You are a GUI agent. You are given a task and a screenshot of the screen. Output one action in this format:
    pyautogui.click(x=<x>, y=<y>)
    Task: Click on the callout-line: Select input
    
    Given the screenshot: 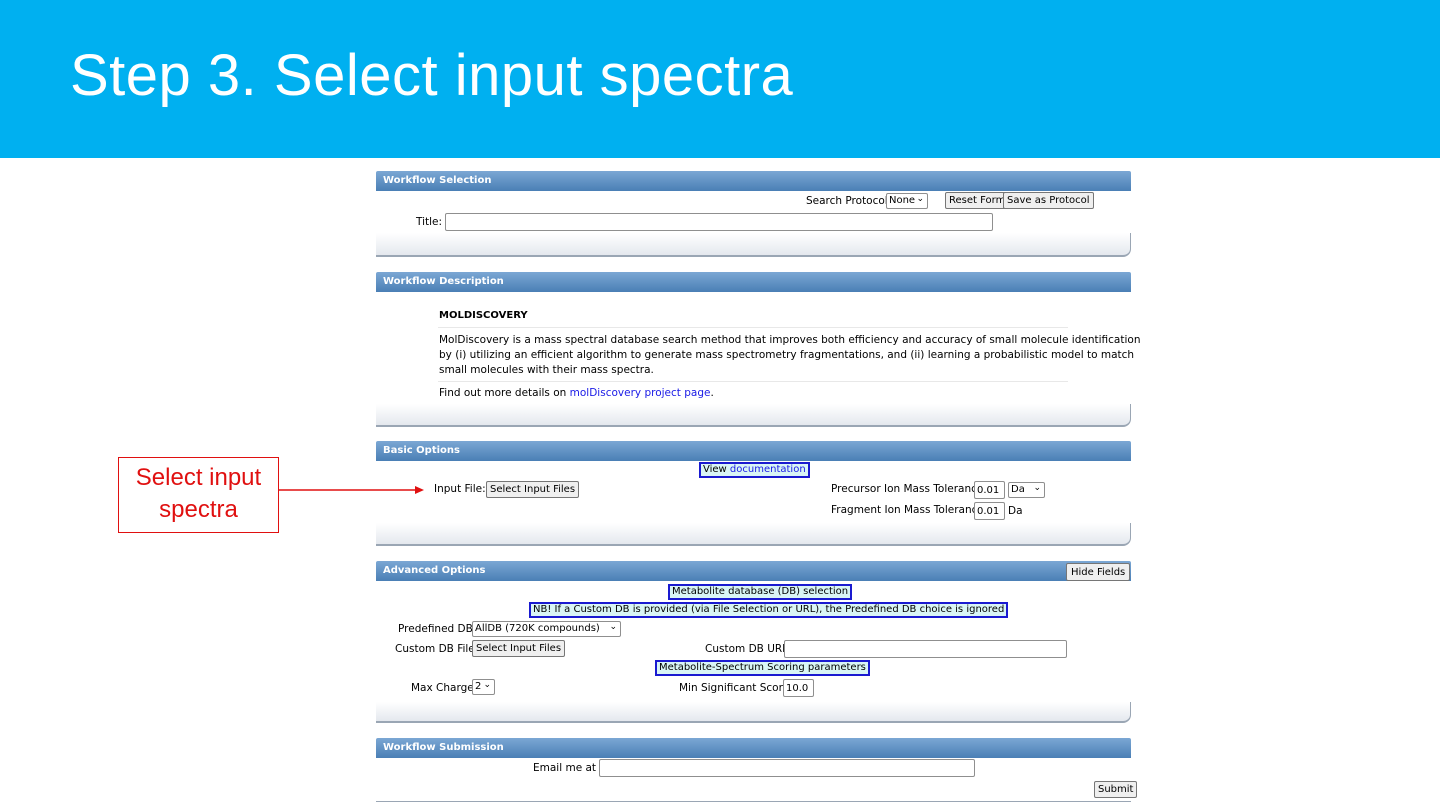 What is the action you would take?
    pyautogui.click(x=198, y=477)
    